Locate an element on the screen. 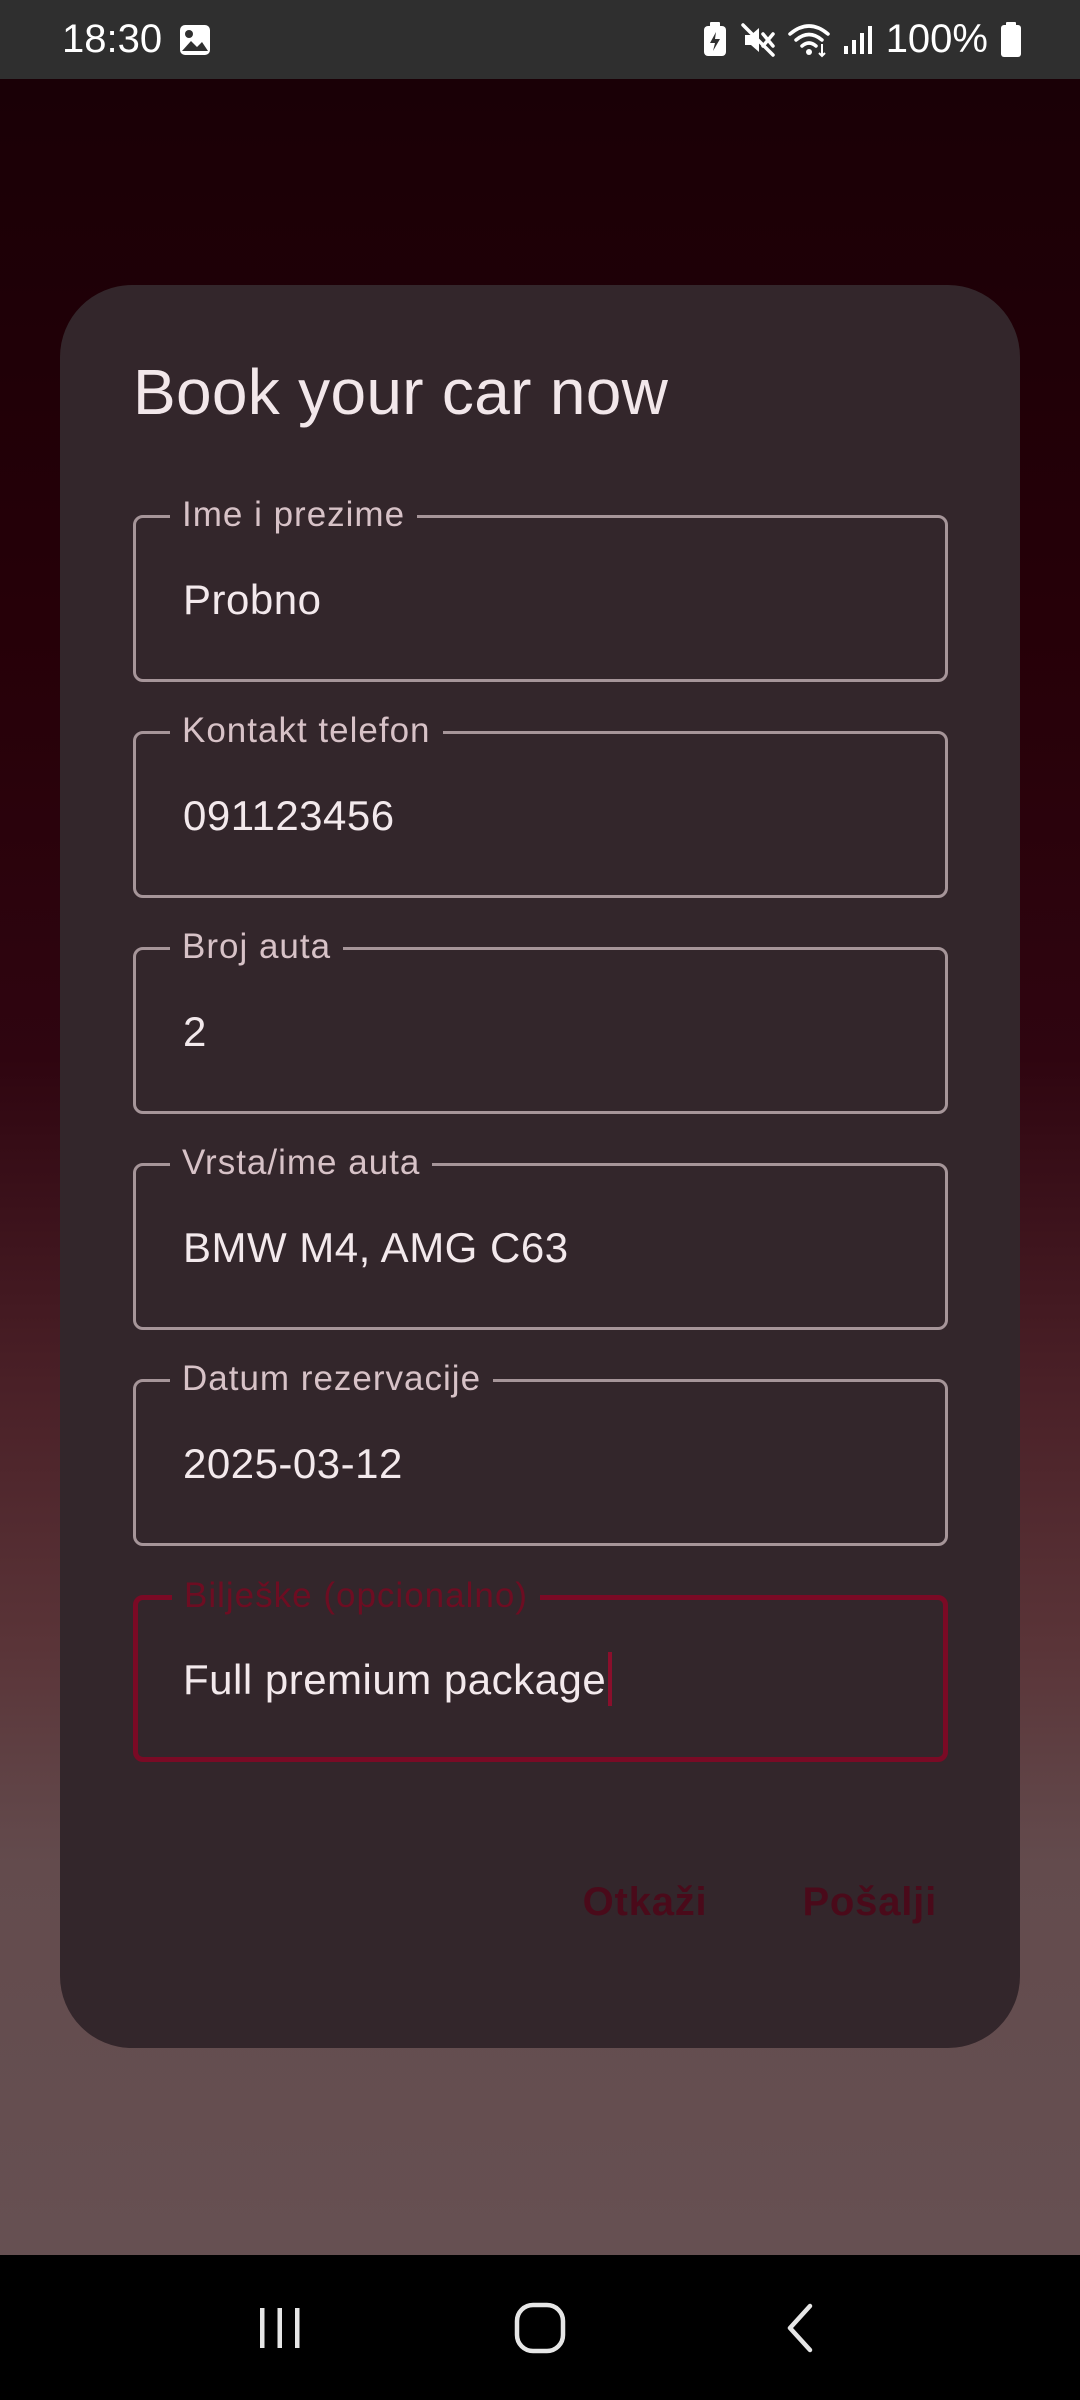 The height and width of the screenshot is (2400, 1080). cancel-button: Otkaži is located at coordinates (645, 1902).